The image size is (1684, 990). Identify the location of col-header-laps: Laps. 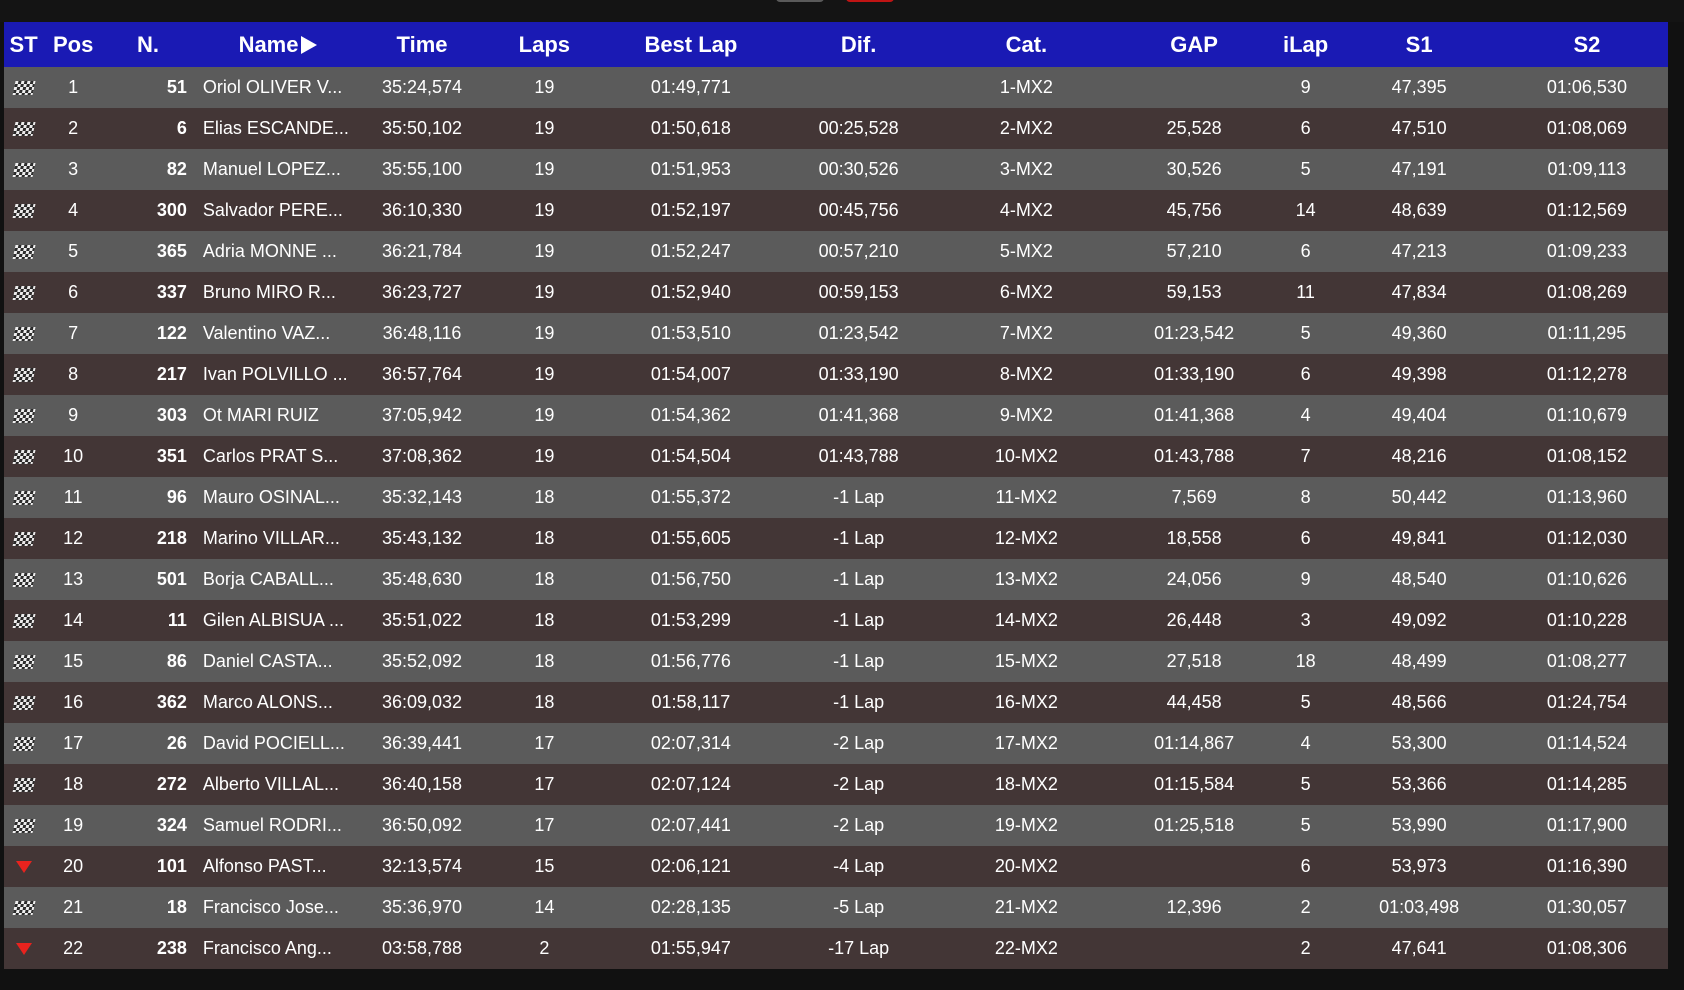
(544, 44).